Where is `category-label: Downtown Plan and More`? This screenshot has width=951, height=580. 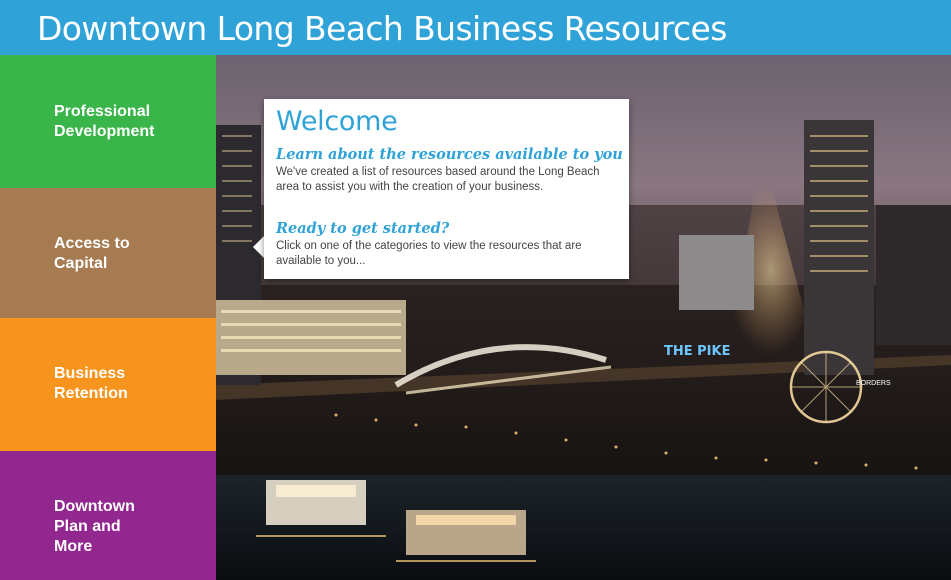 category-label: Downtown Plan and More is located at coordinates (94, 526).